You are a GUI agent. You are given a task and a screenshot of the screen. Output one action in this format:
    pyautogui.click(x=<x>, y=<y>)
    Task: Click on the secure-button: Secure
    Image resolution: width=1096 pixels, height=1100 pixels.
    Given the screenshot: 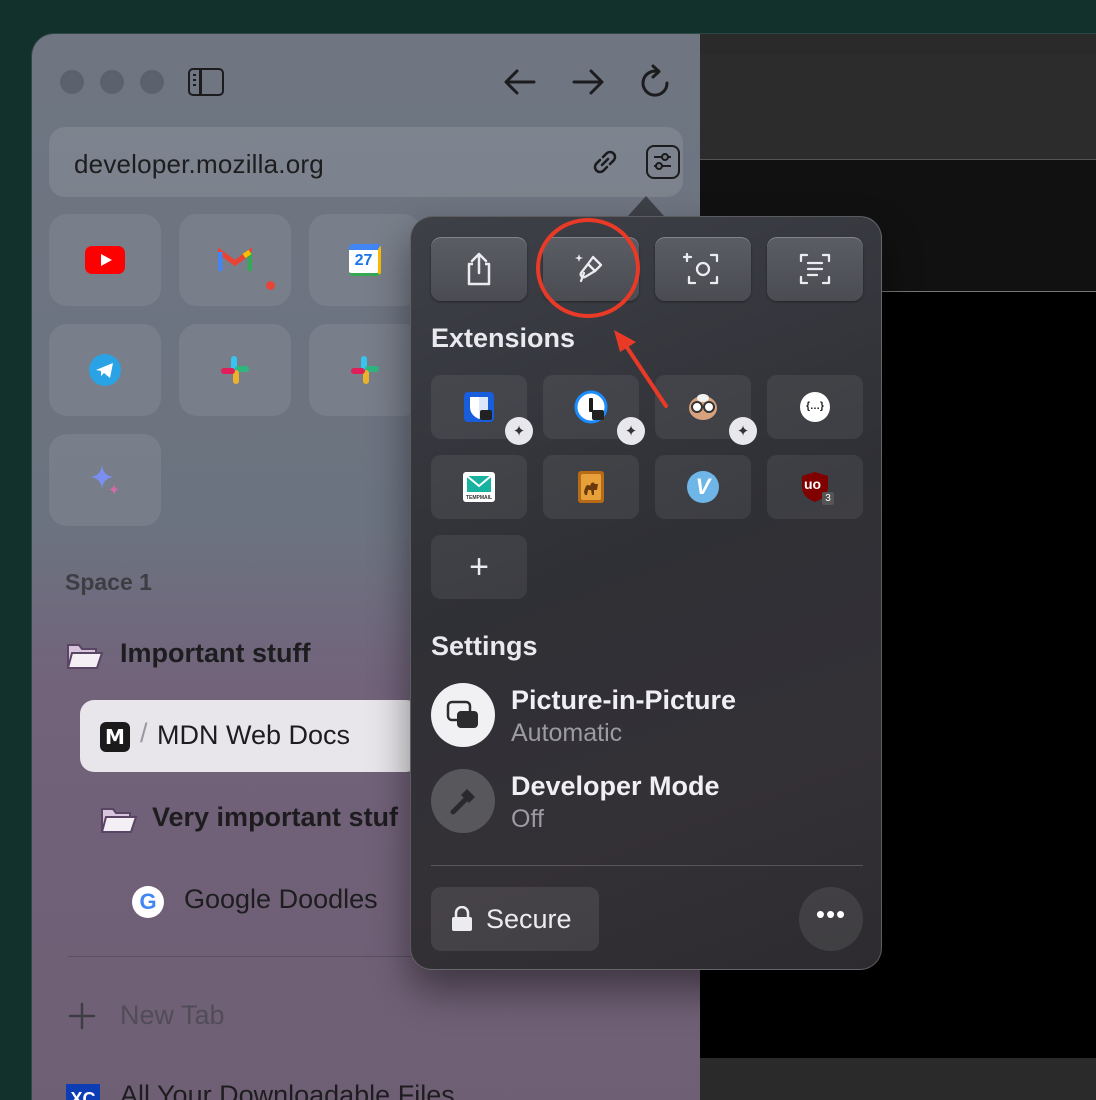 What is the action you would take?
    pyautogui.click(x=515, y=919)
    